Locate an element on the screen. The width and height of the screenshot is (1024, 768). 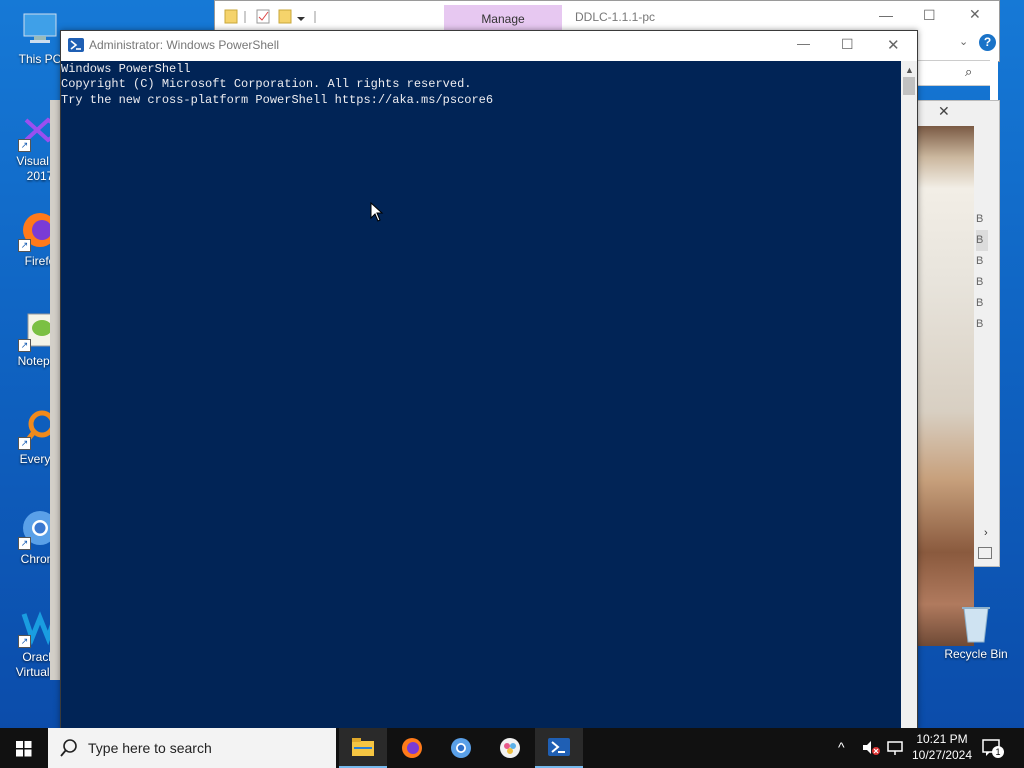
chevron-down-icon: ⌄ is located at coordinates (963, 41).